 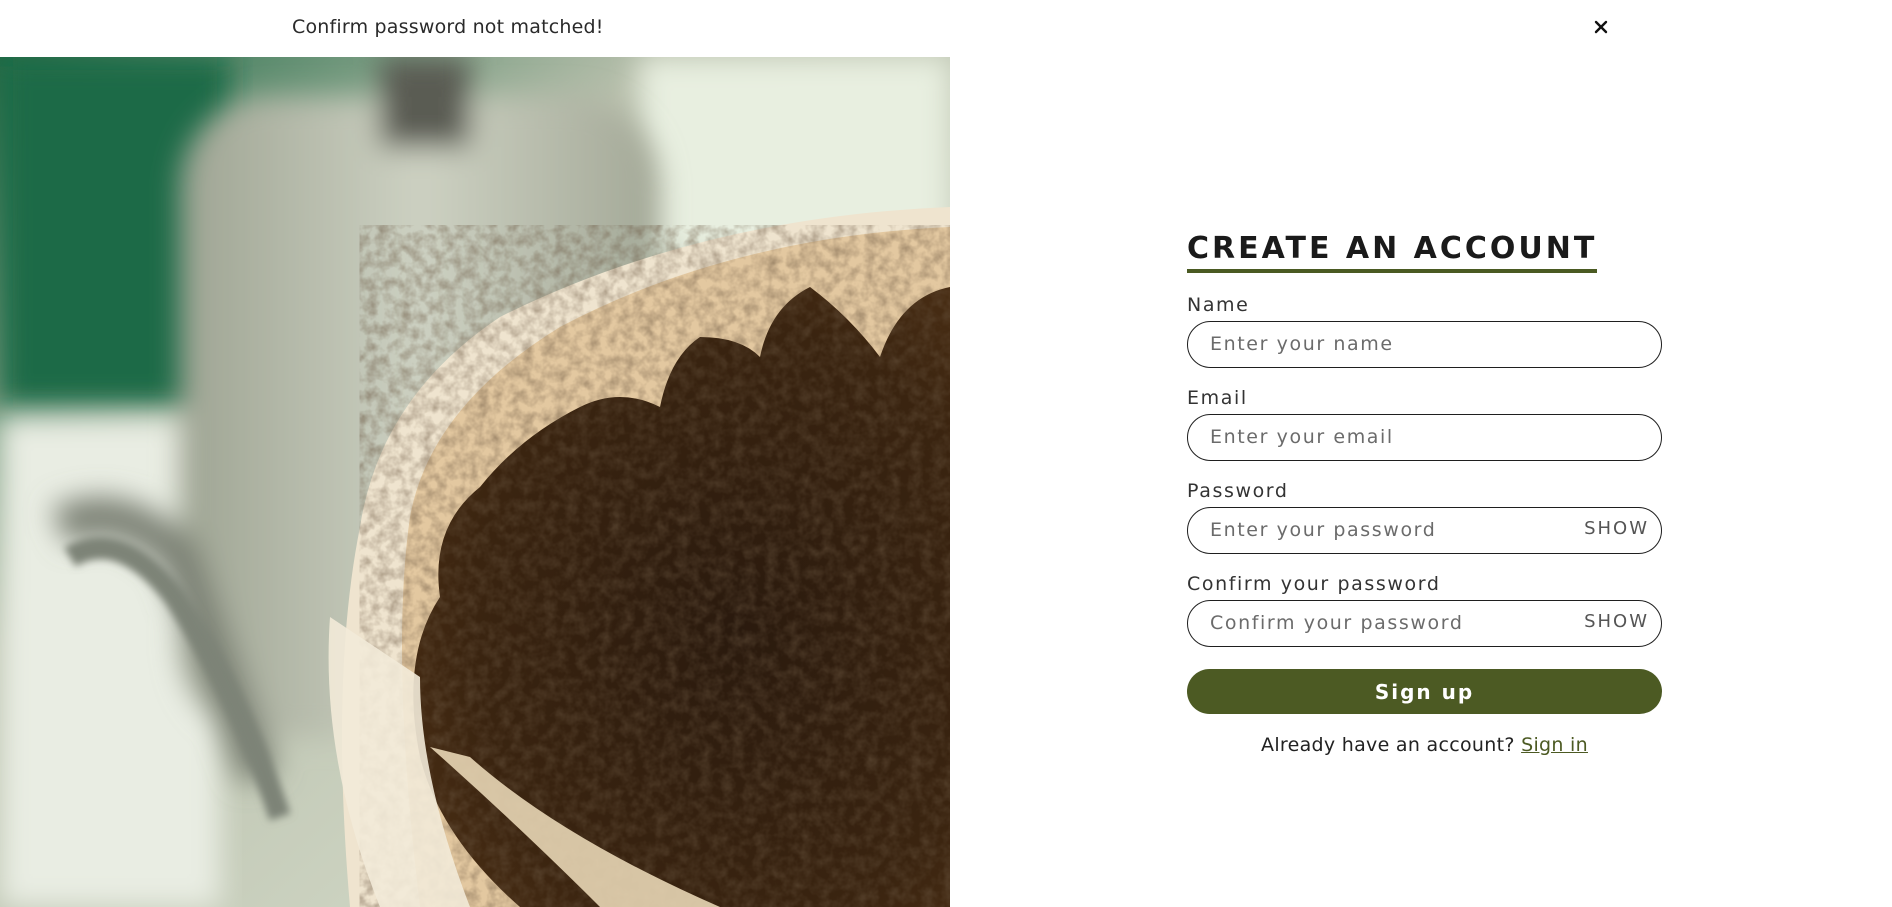 I want to click on signin-prompt: Already have an account?, so click(x=1391, y=745).